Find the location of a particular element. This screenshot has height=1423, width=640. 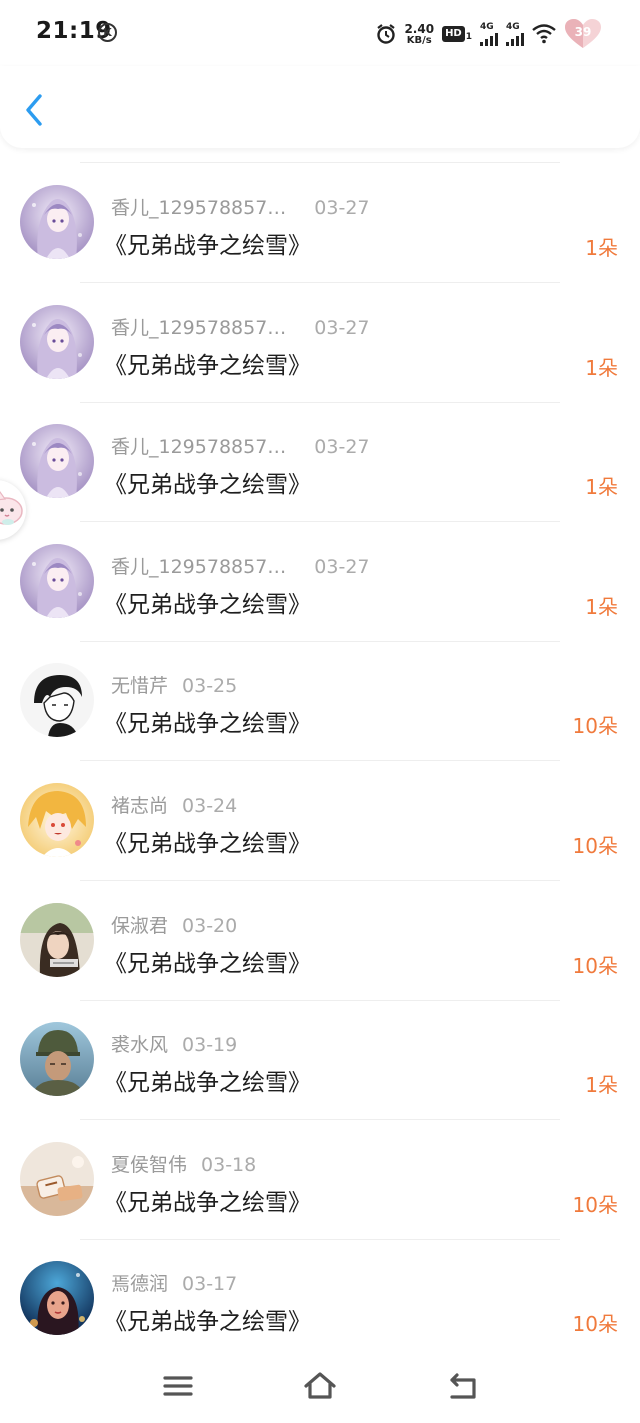

signal-1-label: 4G is located at coordinates (487, 27).